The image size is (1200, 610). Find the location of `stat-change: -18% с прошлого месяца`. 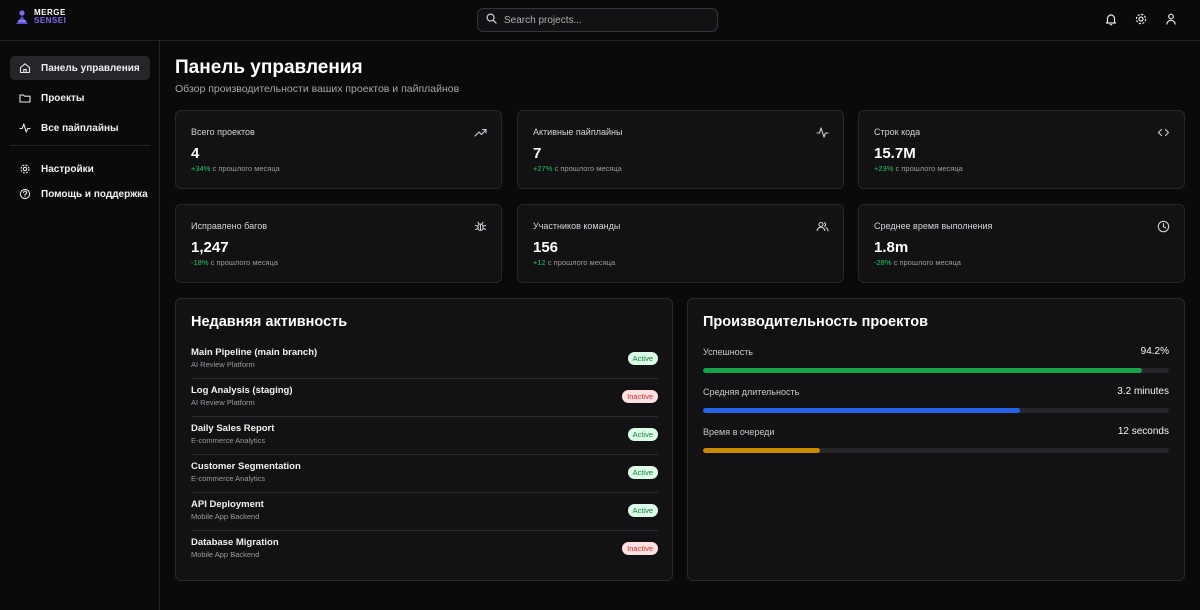

stat-change: -18% с прошлого месяца is located at coordinates (234, 262).